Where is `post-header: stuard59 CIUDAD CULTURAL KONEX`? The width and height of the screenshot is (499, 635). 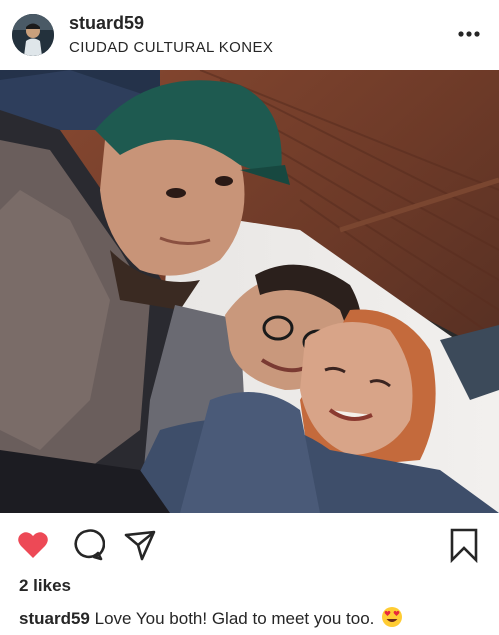 post-header: stuard59 CIUDAD CULTURAL KONEX is located at coordinates (249, 35).